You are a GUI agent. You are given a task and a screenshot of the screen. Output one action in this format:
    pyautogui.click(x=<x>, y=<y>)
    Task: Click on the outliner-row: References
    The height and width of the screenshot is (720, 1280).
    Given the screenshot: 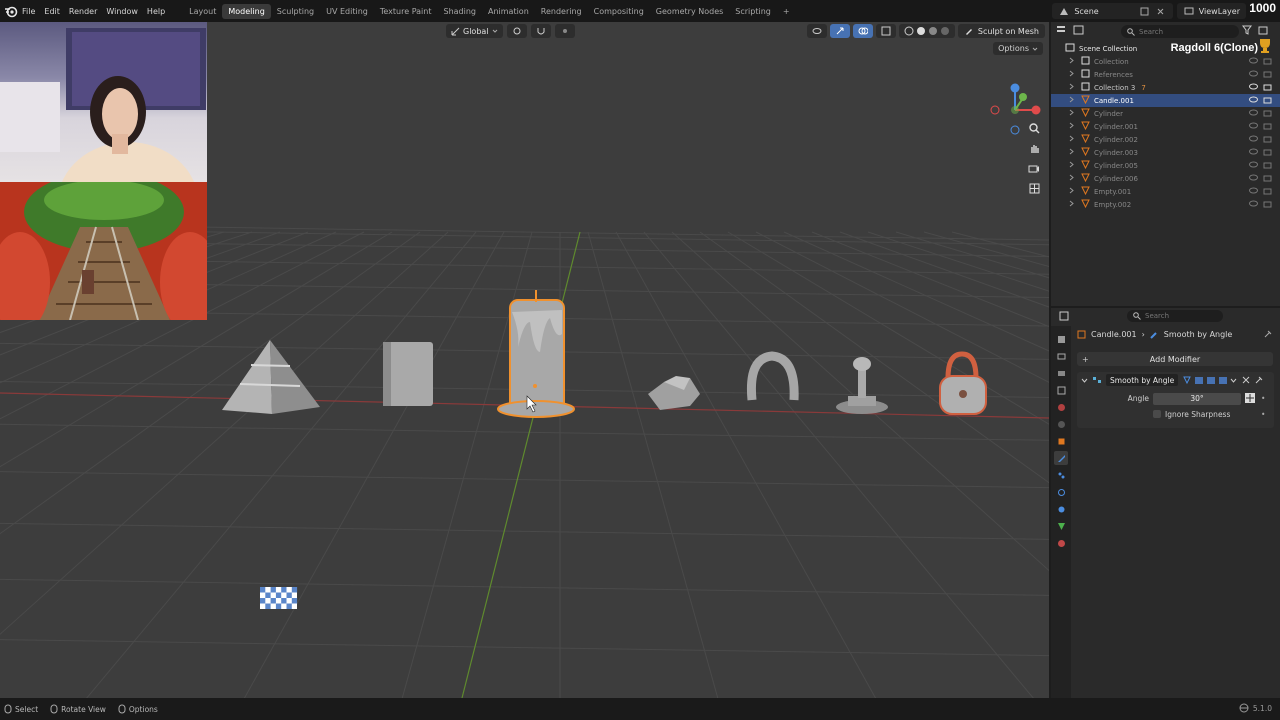 What is the action you would take?
    pyautogui.click(x=1165, y=74)
    